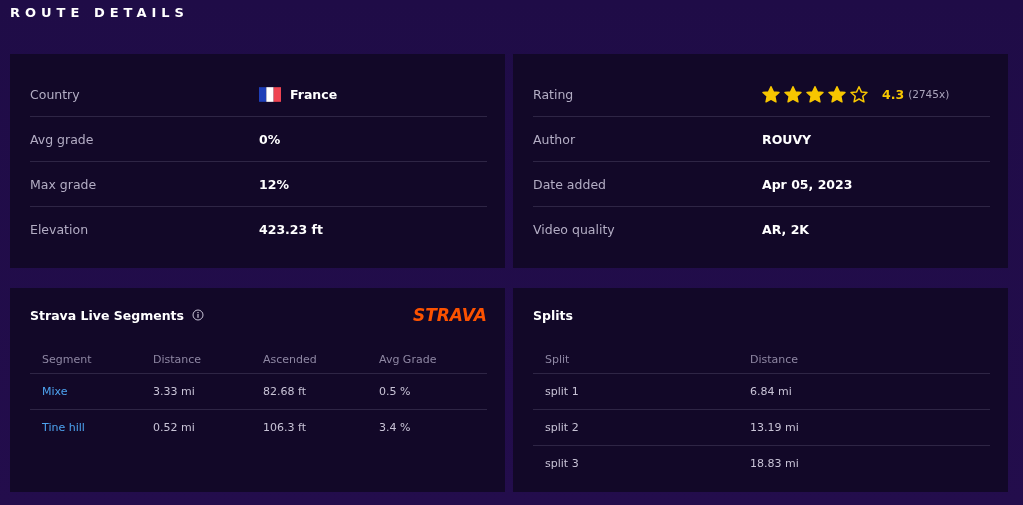 The height and width of the screenshot is (505, 1023). What do you see at coordinates (270, 94) in the screenshot?
I see `flag-icon` at bounding box center [270, 94].